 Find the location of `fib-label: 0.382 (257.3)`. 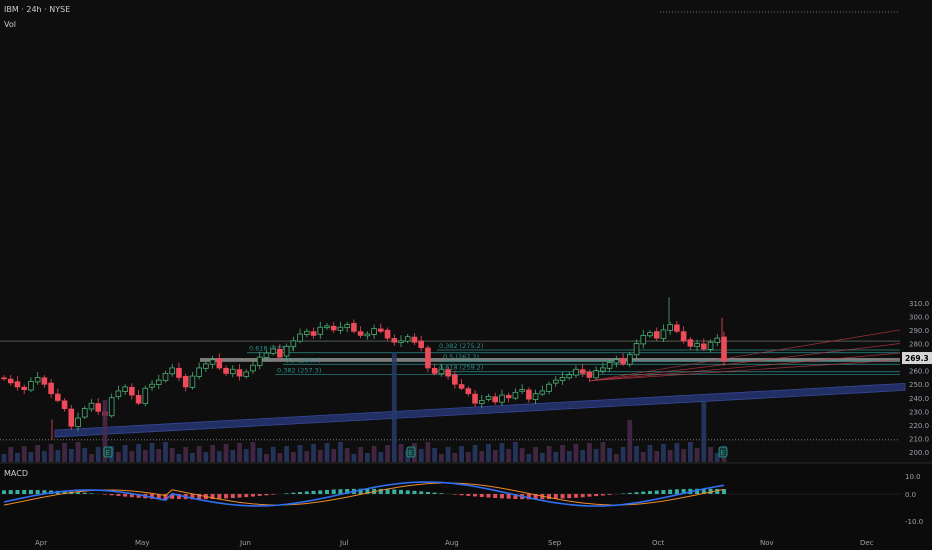

fib-label: 0.382 (257.3) is located at coordinates (299, 370).